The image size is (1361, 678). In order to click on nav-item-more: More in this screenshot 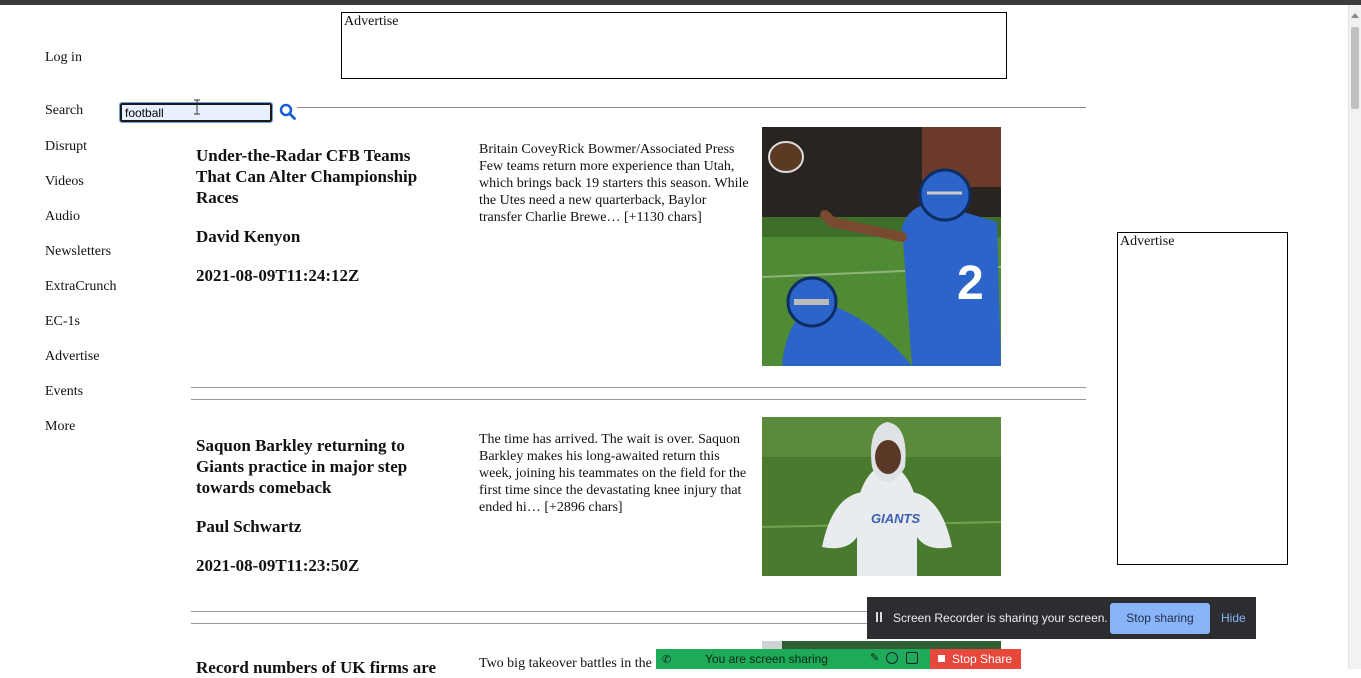, I will do `click(81, 435)`.